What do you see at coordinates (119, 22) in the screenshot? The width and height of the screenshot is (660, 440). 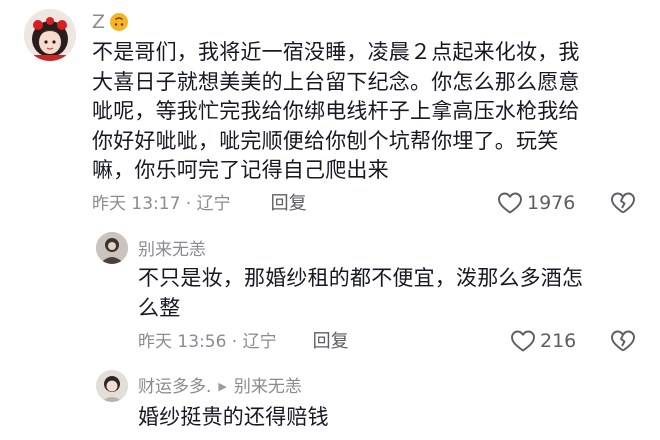 I see `upside-down-face-icon` at bounding box center [119, 22].